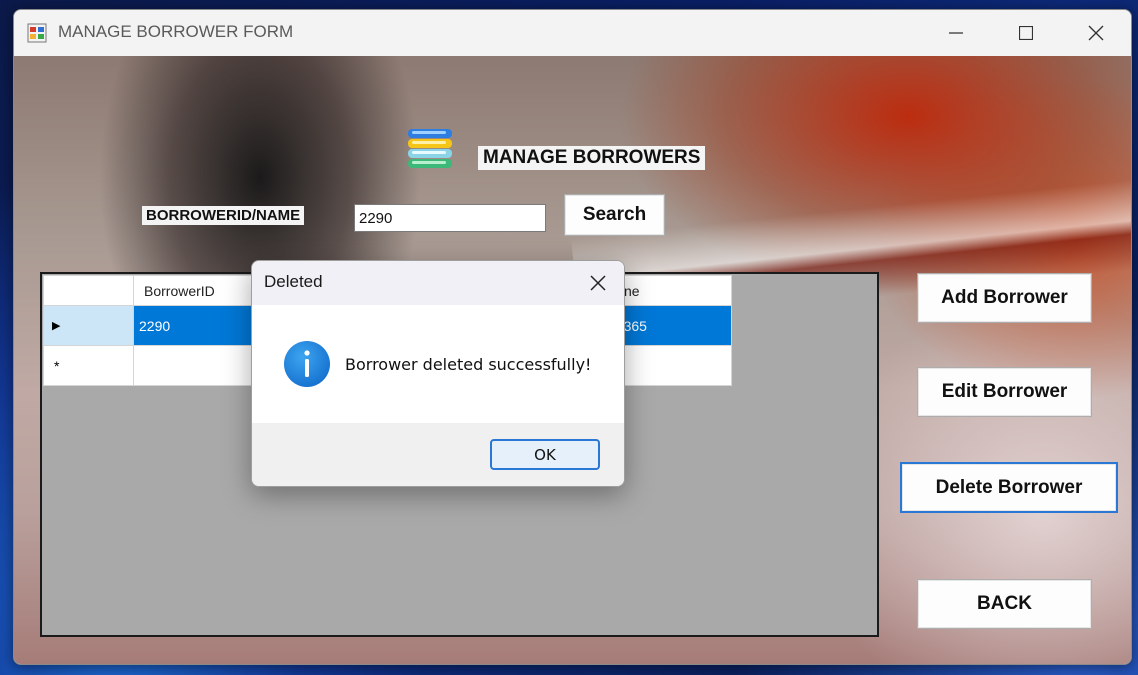  I want to click on table-cell-borrowerid: 2290, so click(193, 325).